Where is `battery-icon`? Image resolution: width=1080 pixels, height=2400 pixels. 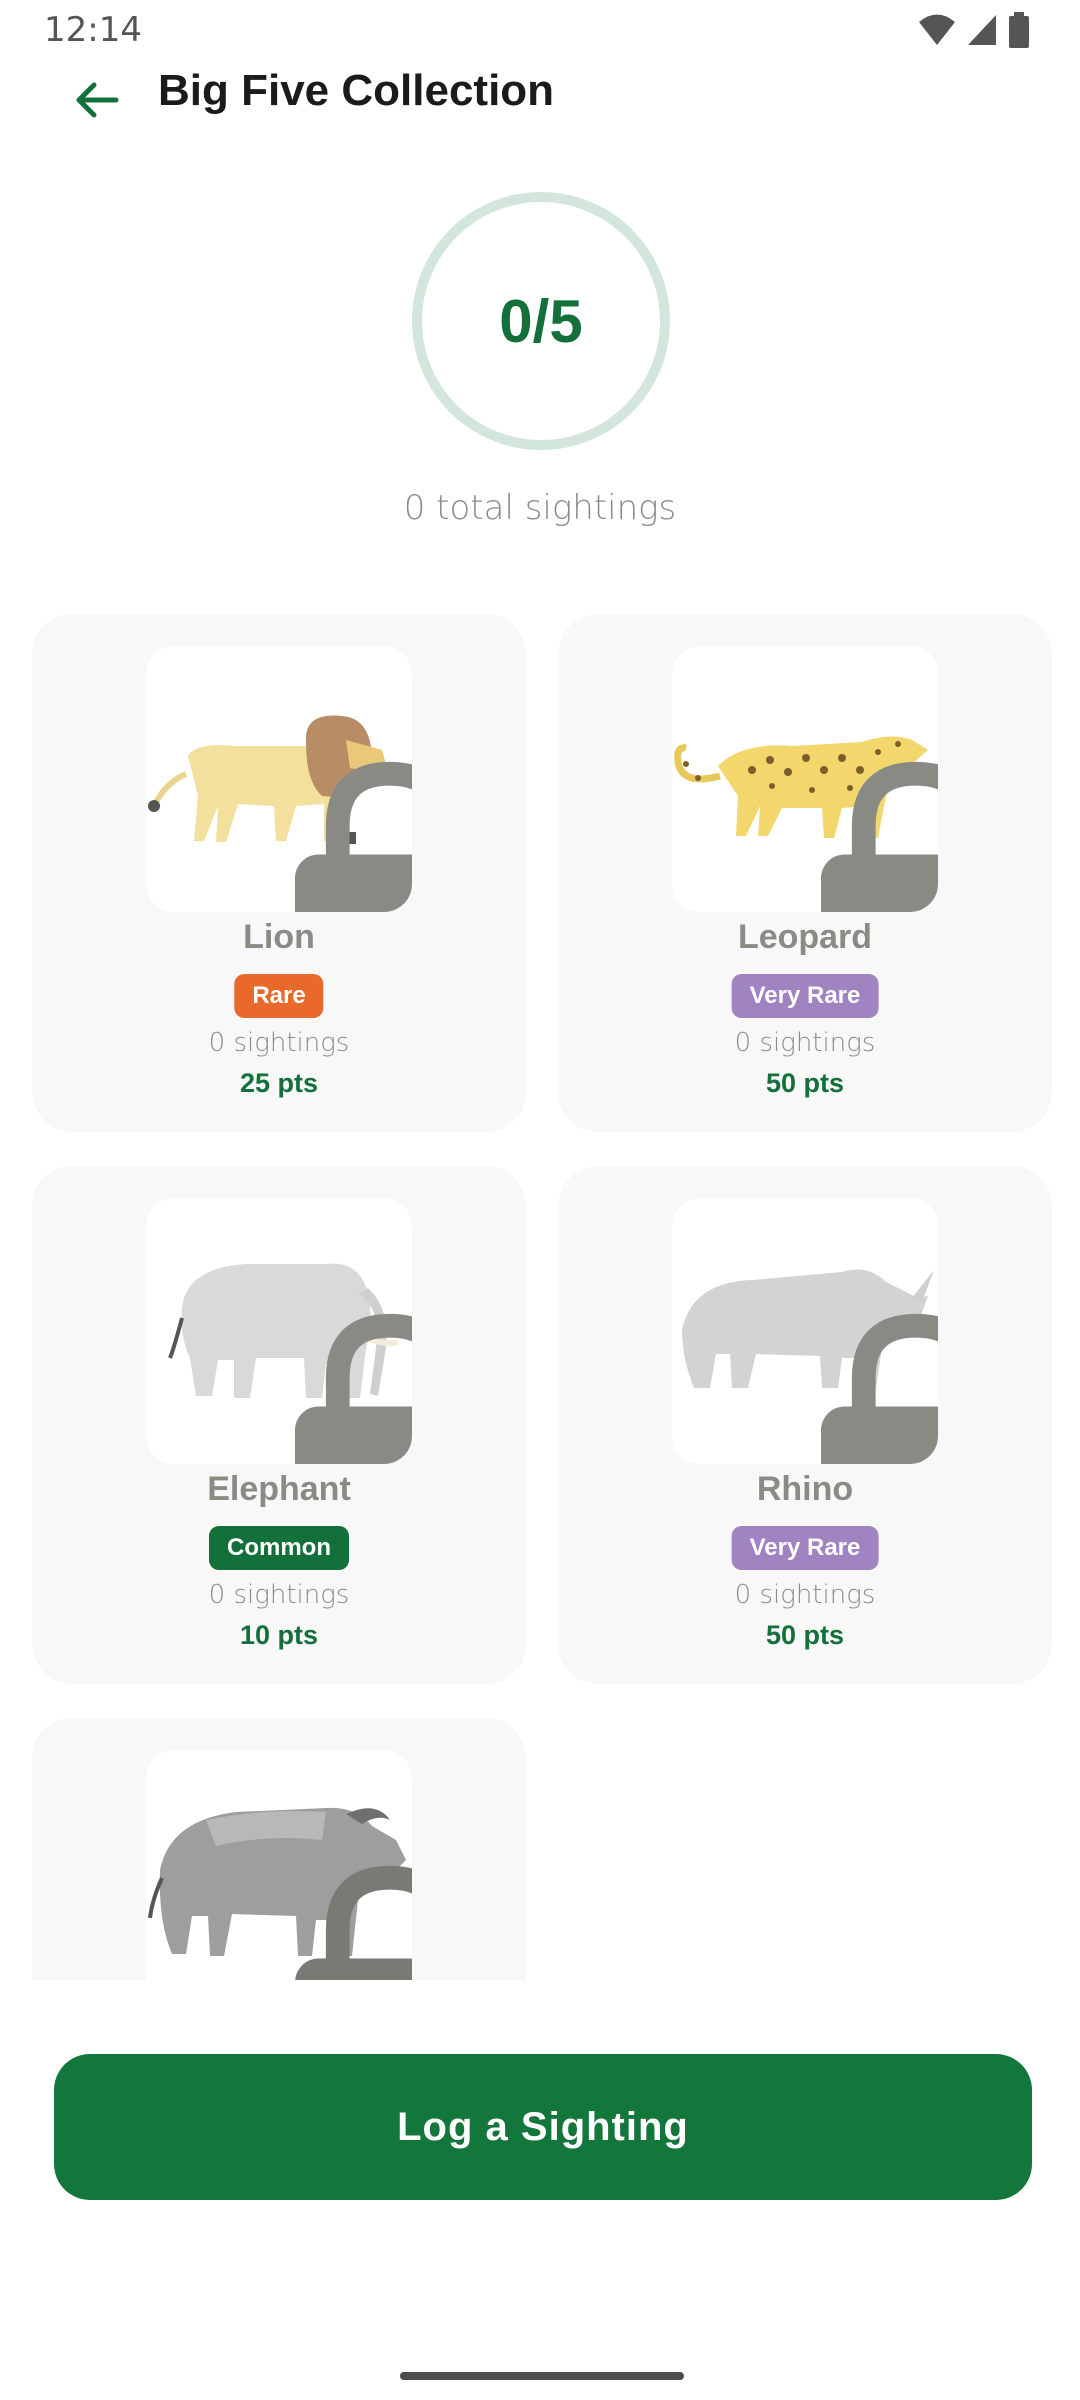 battery-icon is located at coordinates (1019, 30).